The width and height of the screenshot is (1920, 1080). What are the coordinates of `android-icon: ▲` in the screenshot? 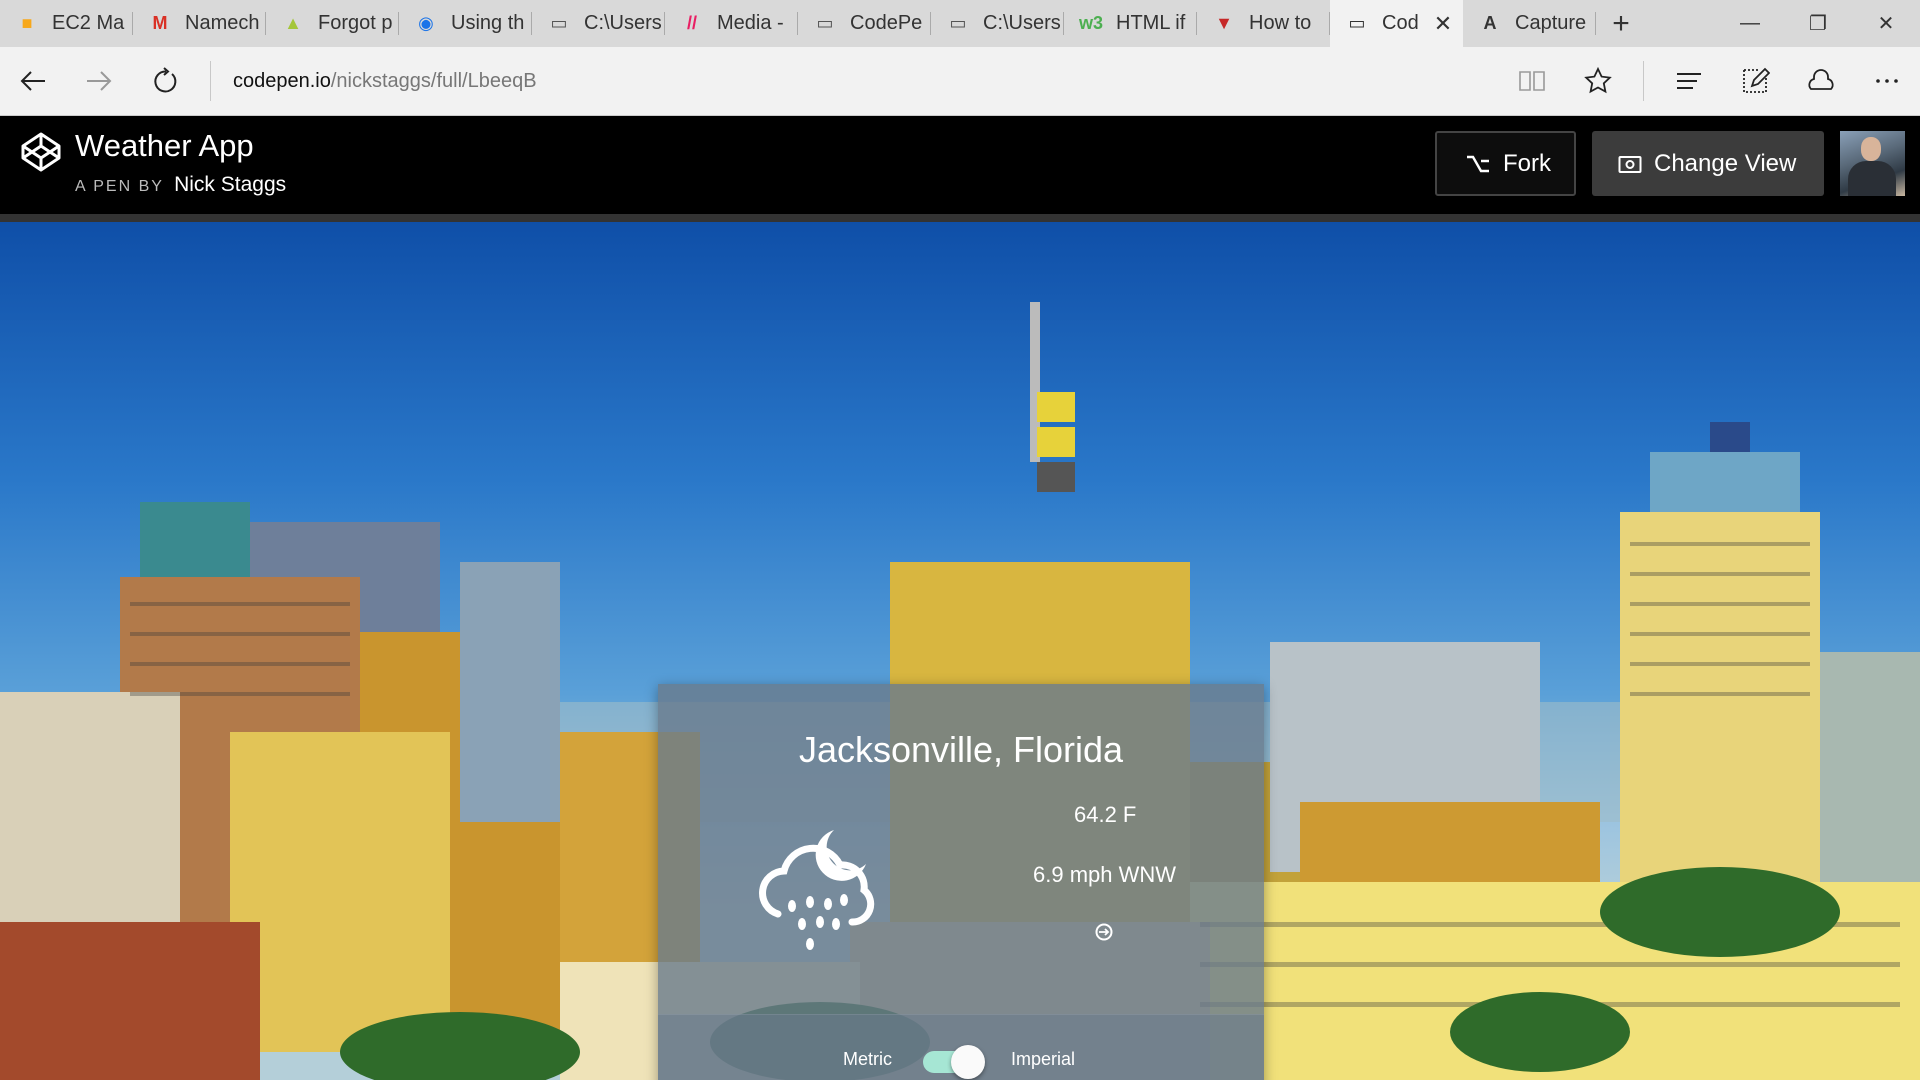 It's located at (293, 23).